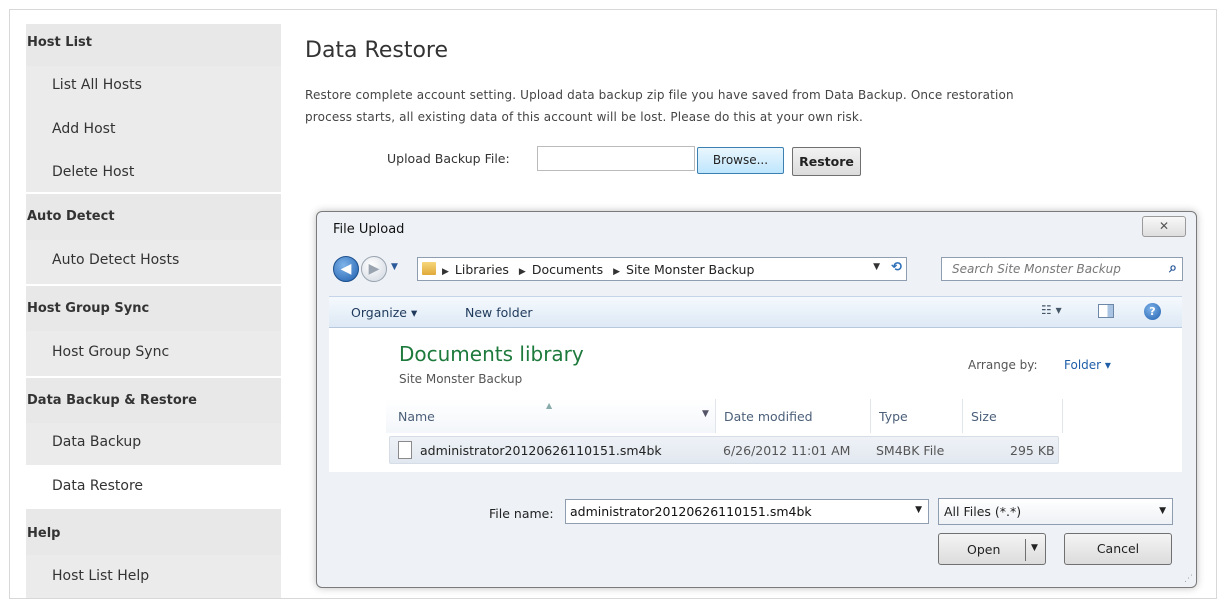 This screenshot has height=607, width=1225. I want to click on filter-dropdown-icon: ▼, so click(1162, 511).